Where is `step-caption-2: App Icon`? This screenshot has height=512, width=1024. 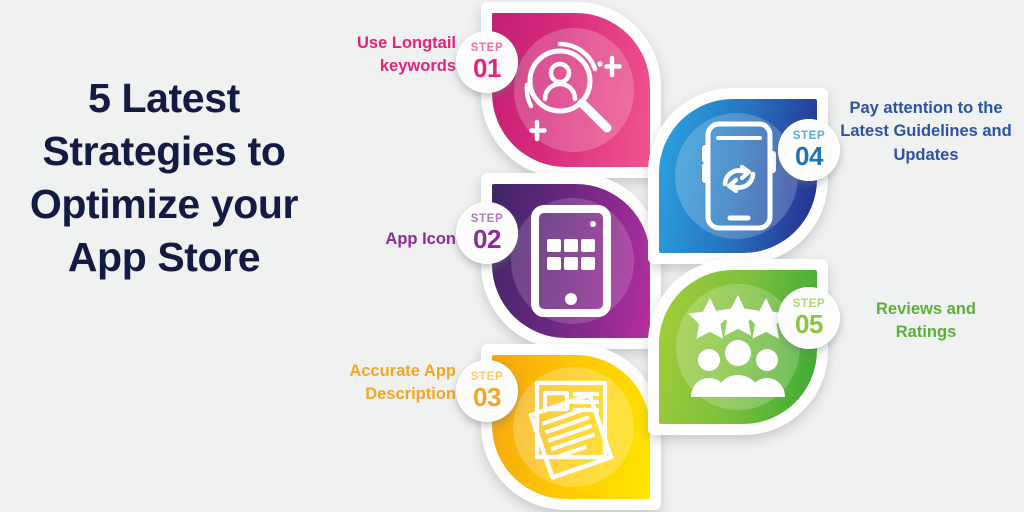
step-caption-2: App Icon is located at coordinates (420, 239).